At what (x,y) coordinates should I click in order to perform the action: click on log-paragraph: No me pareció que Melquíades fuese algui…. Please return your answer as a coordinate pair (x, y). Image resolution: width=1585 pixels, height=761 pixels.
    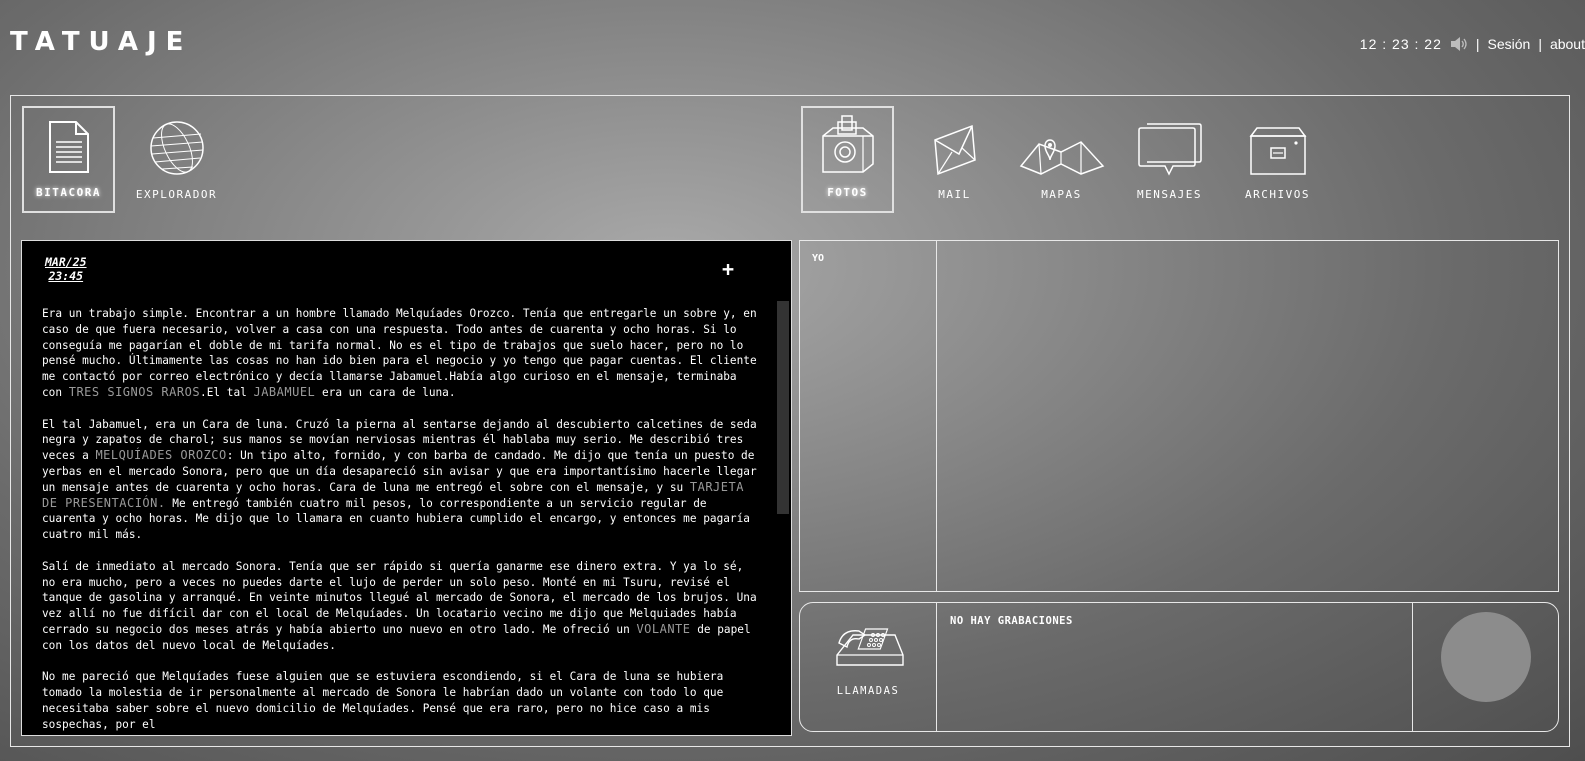
    Looking at the image, I should click on (383, 700).